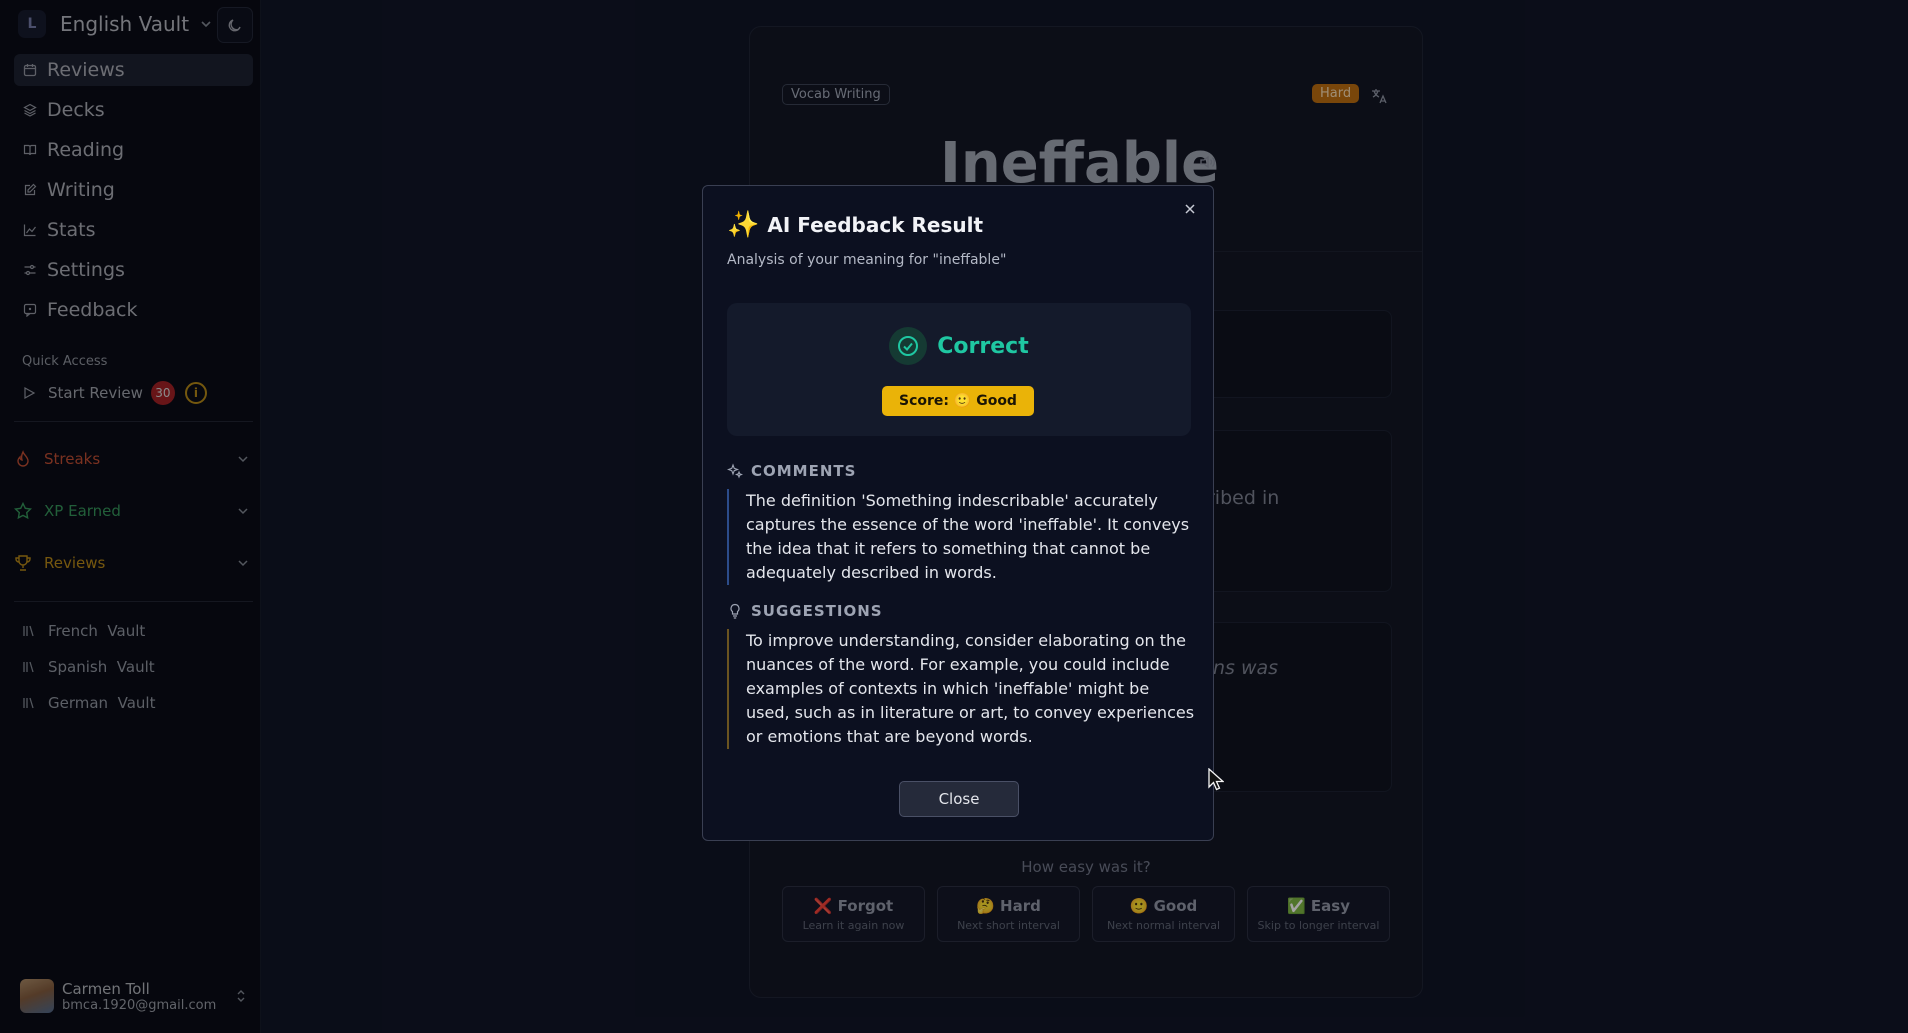 The image size is (1908, 1033). What do you see at coordinates (983, 346) in the screenshot?
I see `verdict-label: Correct` at bounding box center [983, 346].